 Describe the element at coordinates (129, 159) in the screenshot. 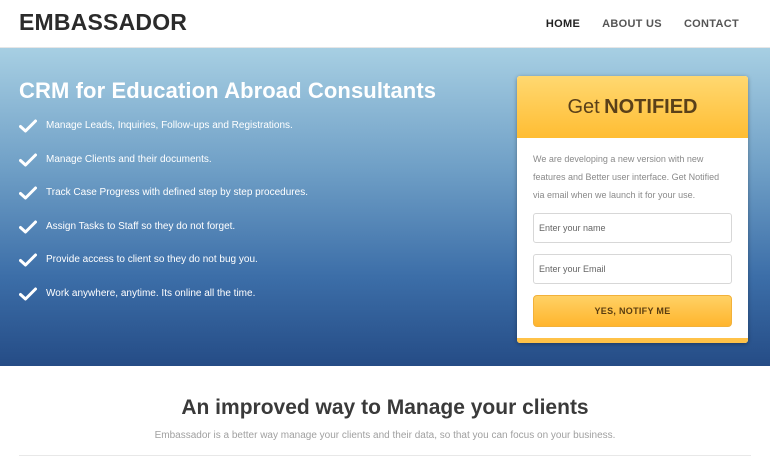

I see `feature-text: Manage Clients and their documents.` at that location.